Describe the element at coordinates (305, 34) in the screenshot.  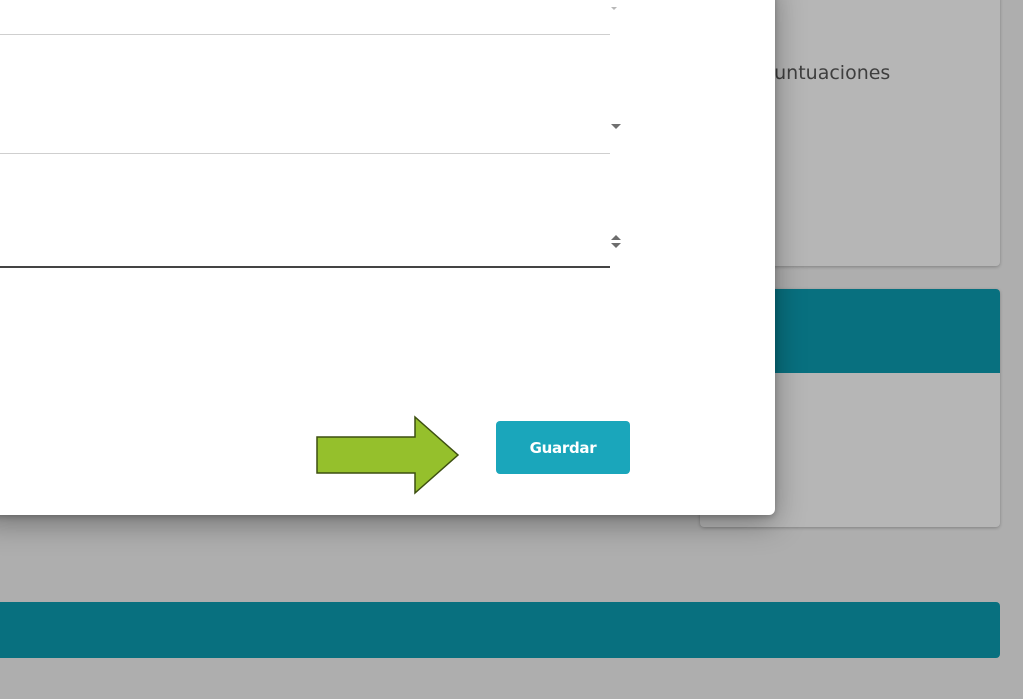
I see `select-field-1-underline` at that location.